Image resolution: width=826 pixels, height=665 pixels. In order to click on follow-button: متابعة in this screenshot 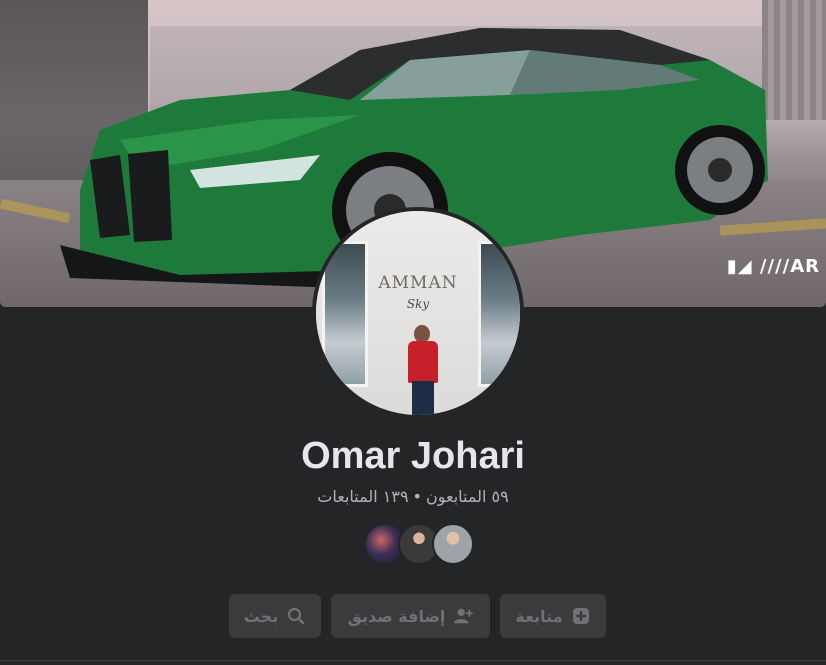, I will do `click(553, 616)`.